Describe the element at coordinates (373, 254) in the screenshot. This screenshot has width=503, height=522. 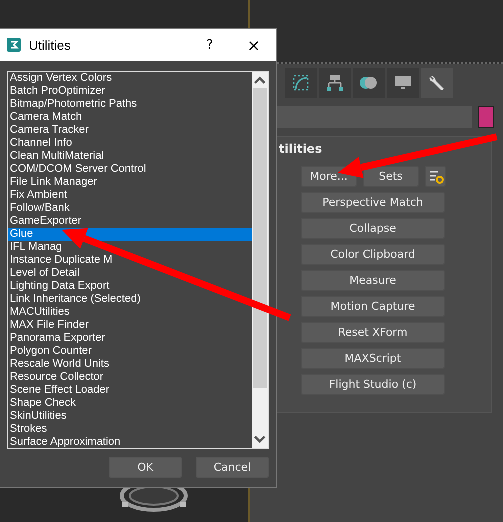
I see `utility-button: Color Clipboard` at that location.